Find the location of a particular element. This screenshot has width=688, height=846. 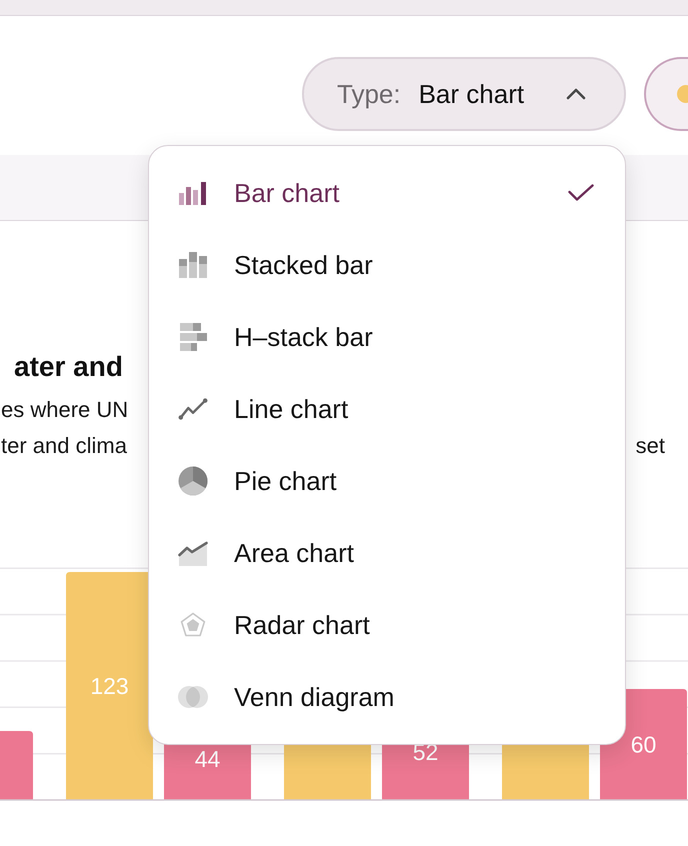

pie-chart-icon is located at coordinates (193, 481).